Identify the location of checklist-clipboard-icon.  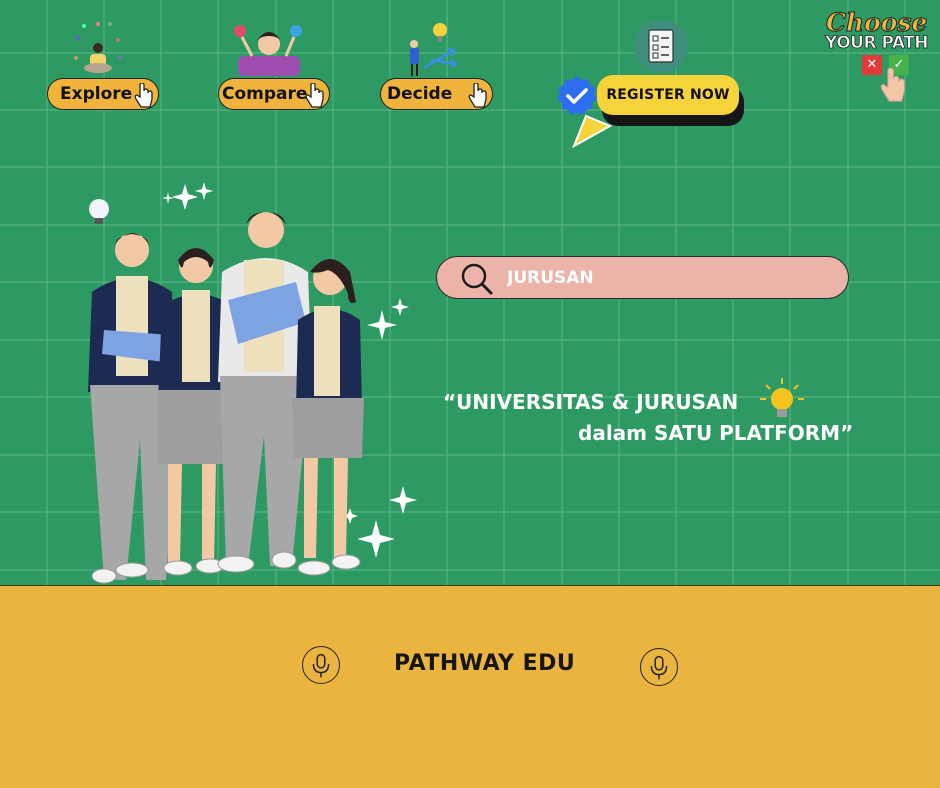
(661, 46).